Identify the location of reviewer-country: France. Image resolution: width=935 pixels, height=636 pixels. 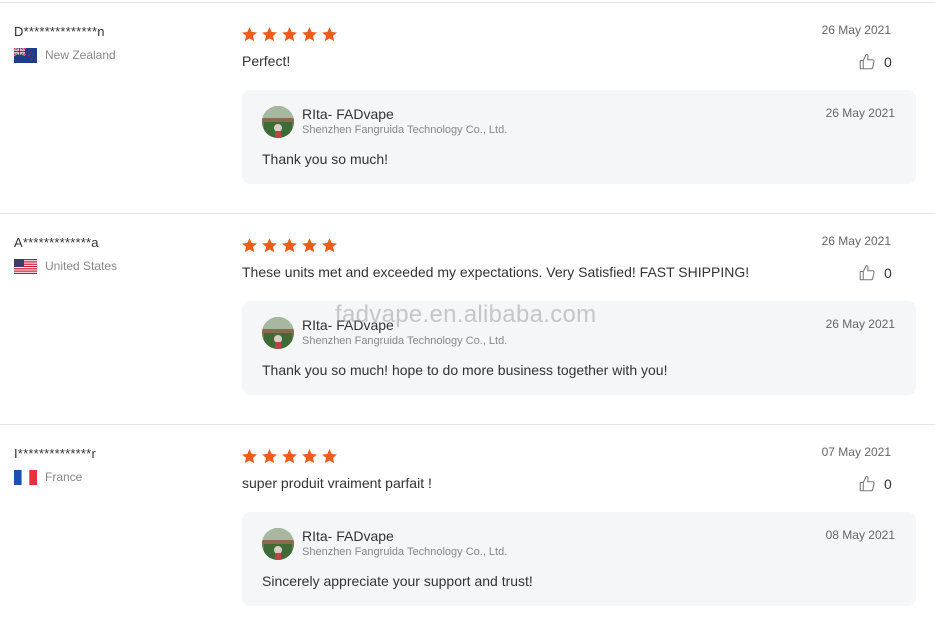
(48, 477).